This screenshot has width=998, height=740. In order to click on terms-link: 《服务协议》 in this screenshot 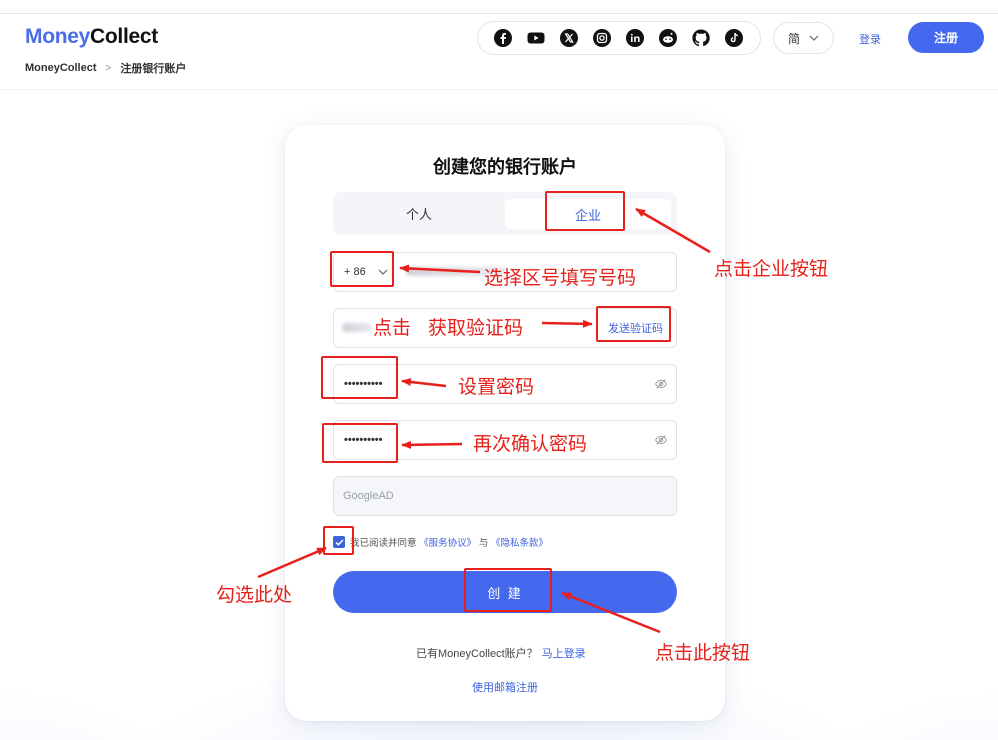, I will do `click(447, 543)`.